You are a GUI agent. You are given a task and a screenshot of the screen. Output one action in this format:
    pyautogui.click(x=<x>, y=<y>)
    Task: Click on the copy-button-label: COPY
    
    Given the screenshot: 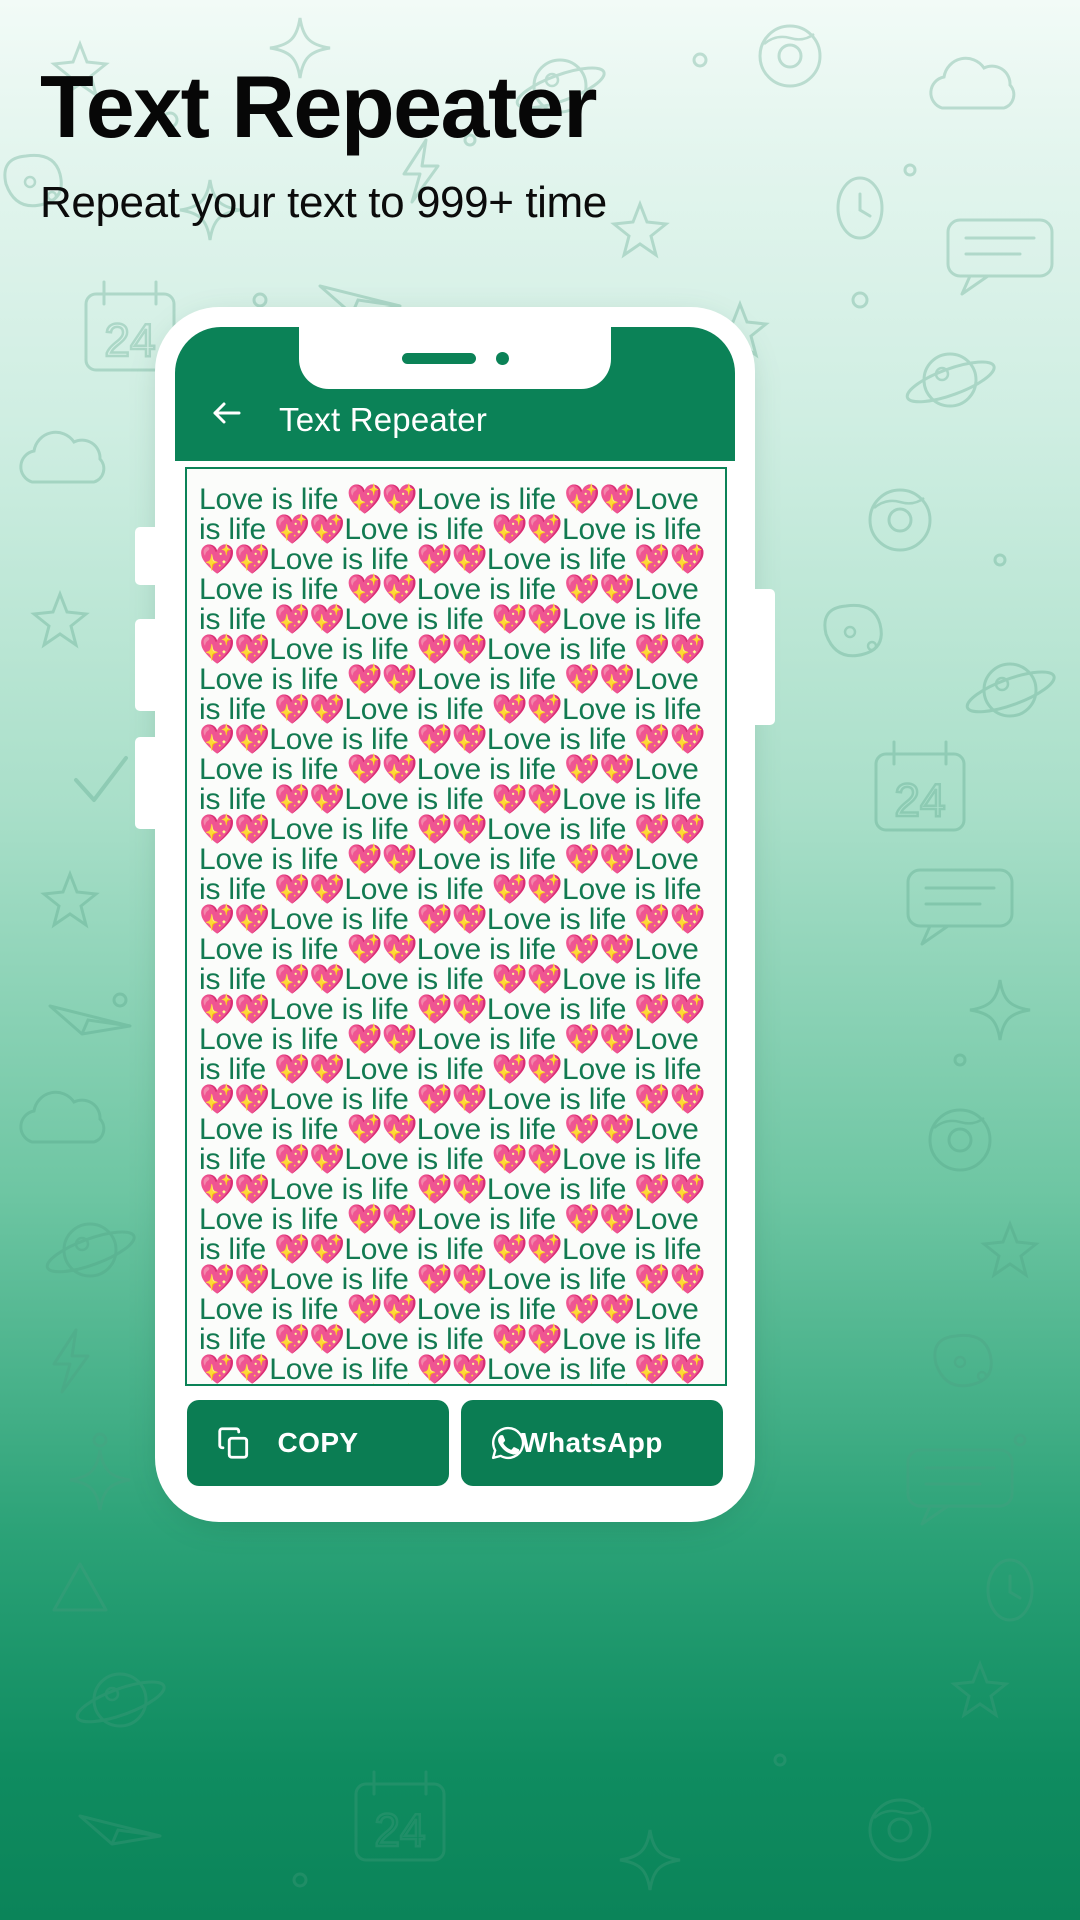 What is the action you would take?
    pyautogui.click(x=318, y=1442)
    